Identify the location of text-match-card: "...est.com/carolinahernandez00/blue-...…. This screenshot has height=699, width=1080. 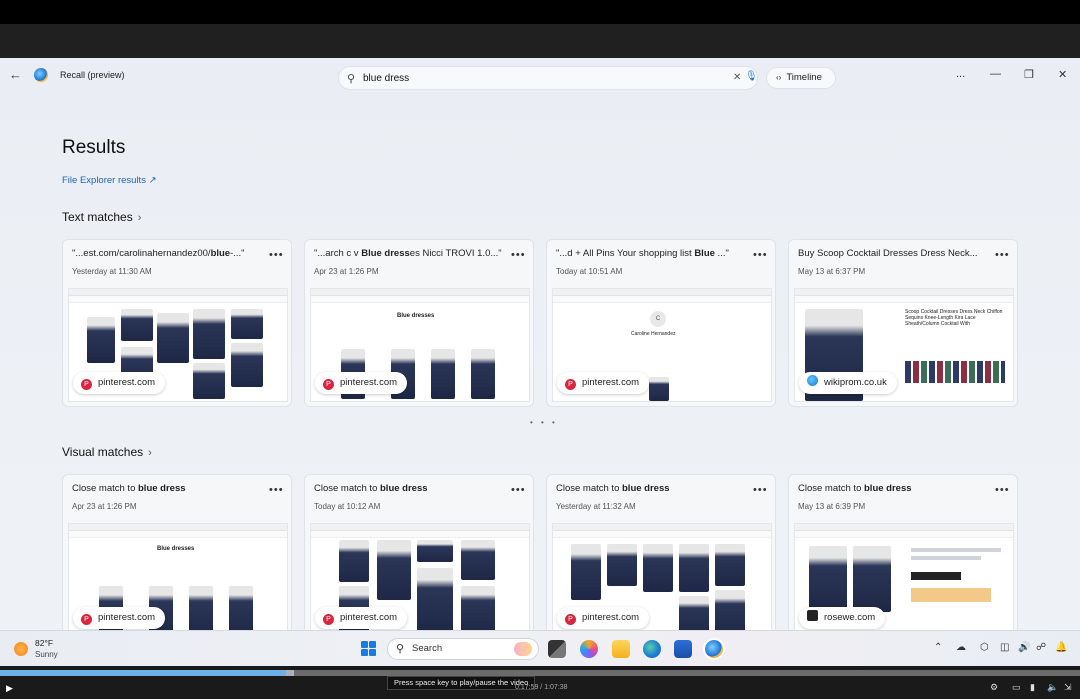
(177, 323).